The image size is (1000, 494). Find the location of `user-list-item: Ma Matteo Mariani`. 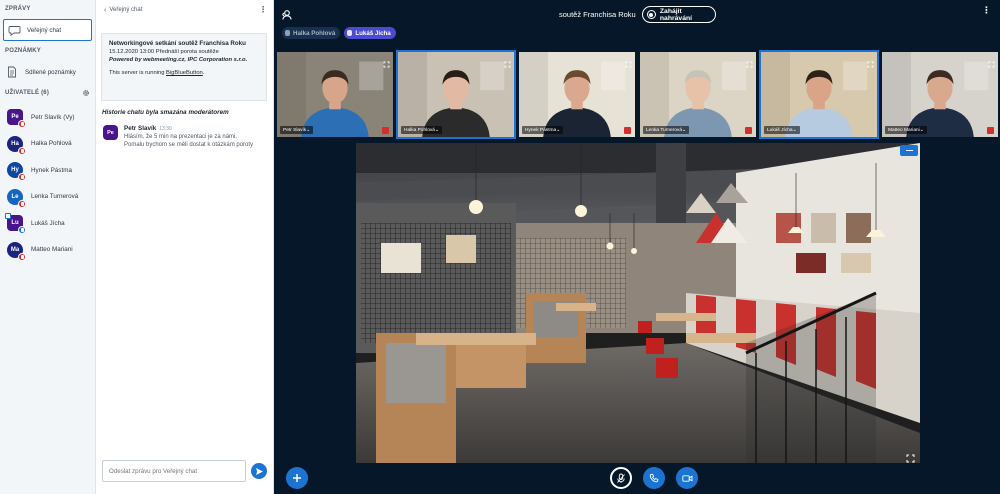

user-list-item: Ma Matteo Mariani is located at coordinates (47, 250).